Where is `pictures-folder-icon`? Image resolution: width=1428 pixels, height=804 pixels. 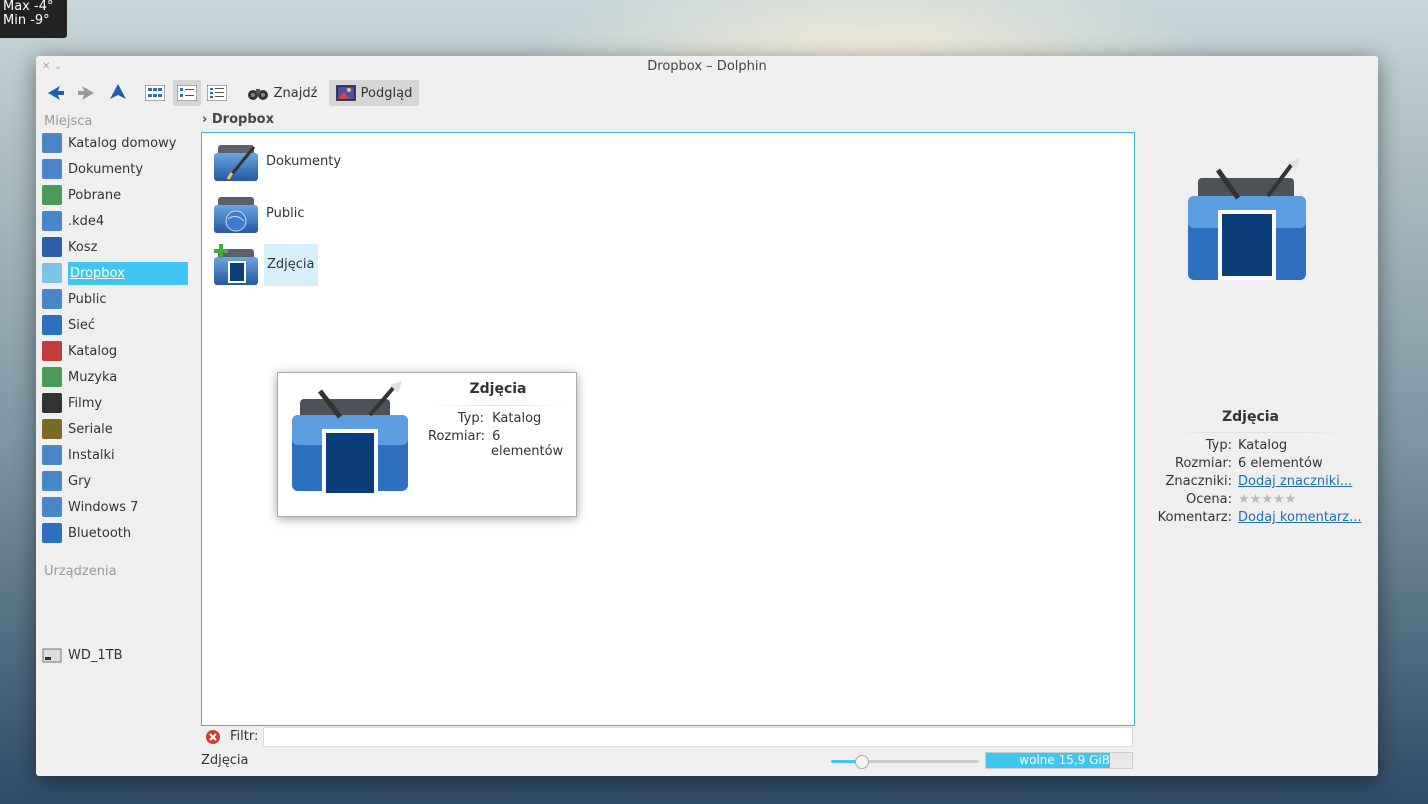
pictures-folder-icon is located at coordinates (1247, 219).